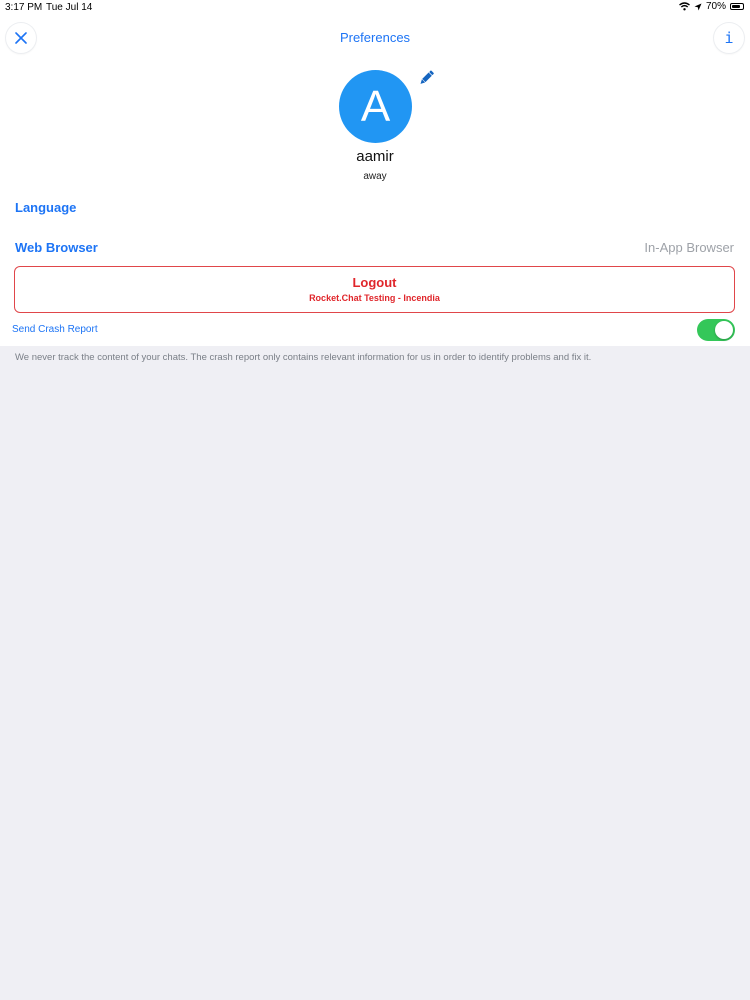 The width and height of the screenshot is (750, 1000). I want to click on language-setting: Language, so click(45, 207).